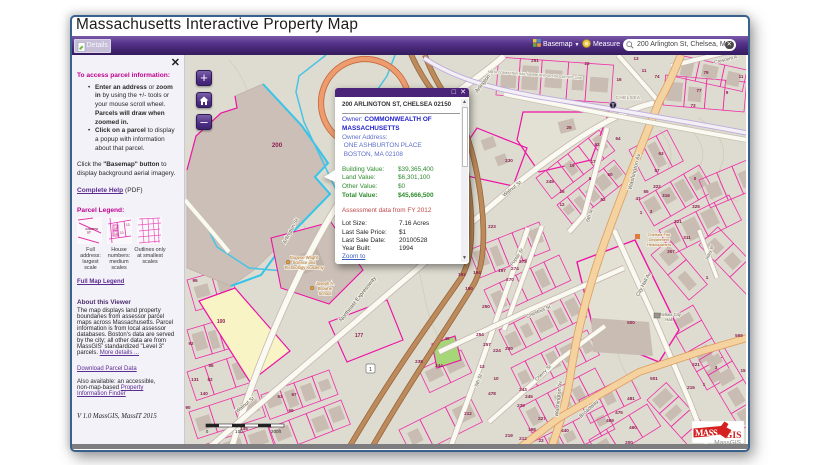 The width and height of the screenshot is (820, 465). I want to click on svg-text: 440, so click(565, 430).